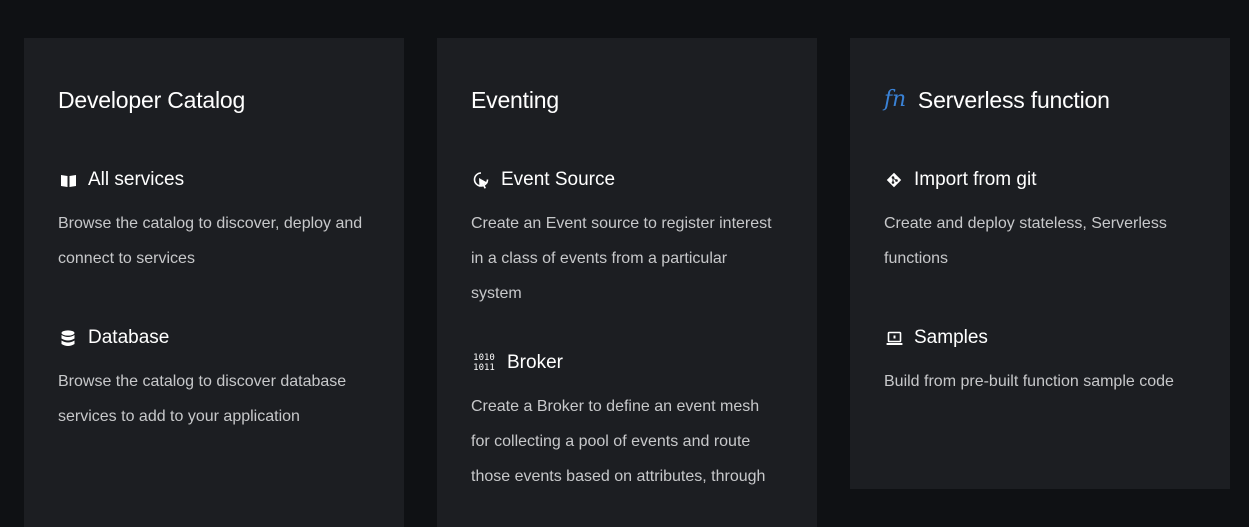 Image resolution: width=1249 pixels, height=527 pixels. Describe the element at coordinates (627, 363) in the screenshot. I see `broker-link: 1010 1011 Broker` at that location.